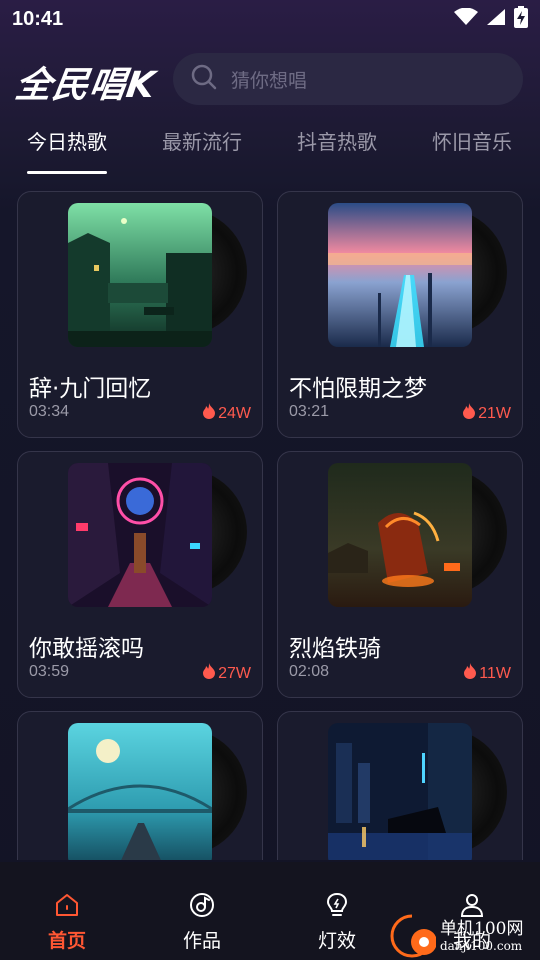 This screenshot has width=540, height=960. What do you see at coordinates (202, 907) in the screenshot?
I see `music-disc-icon` at bounding box center [202, 907].